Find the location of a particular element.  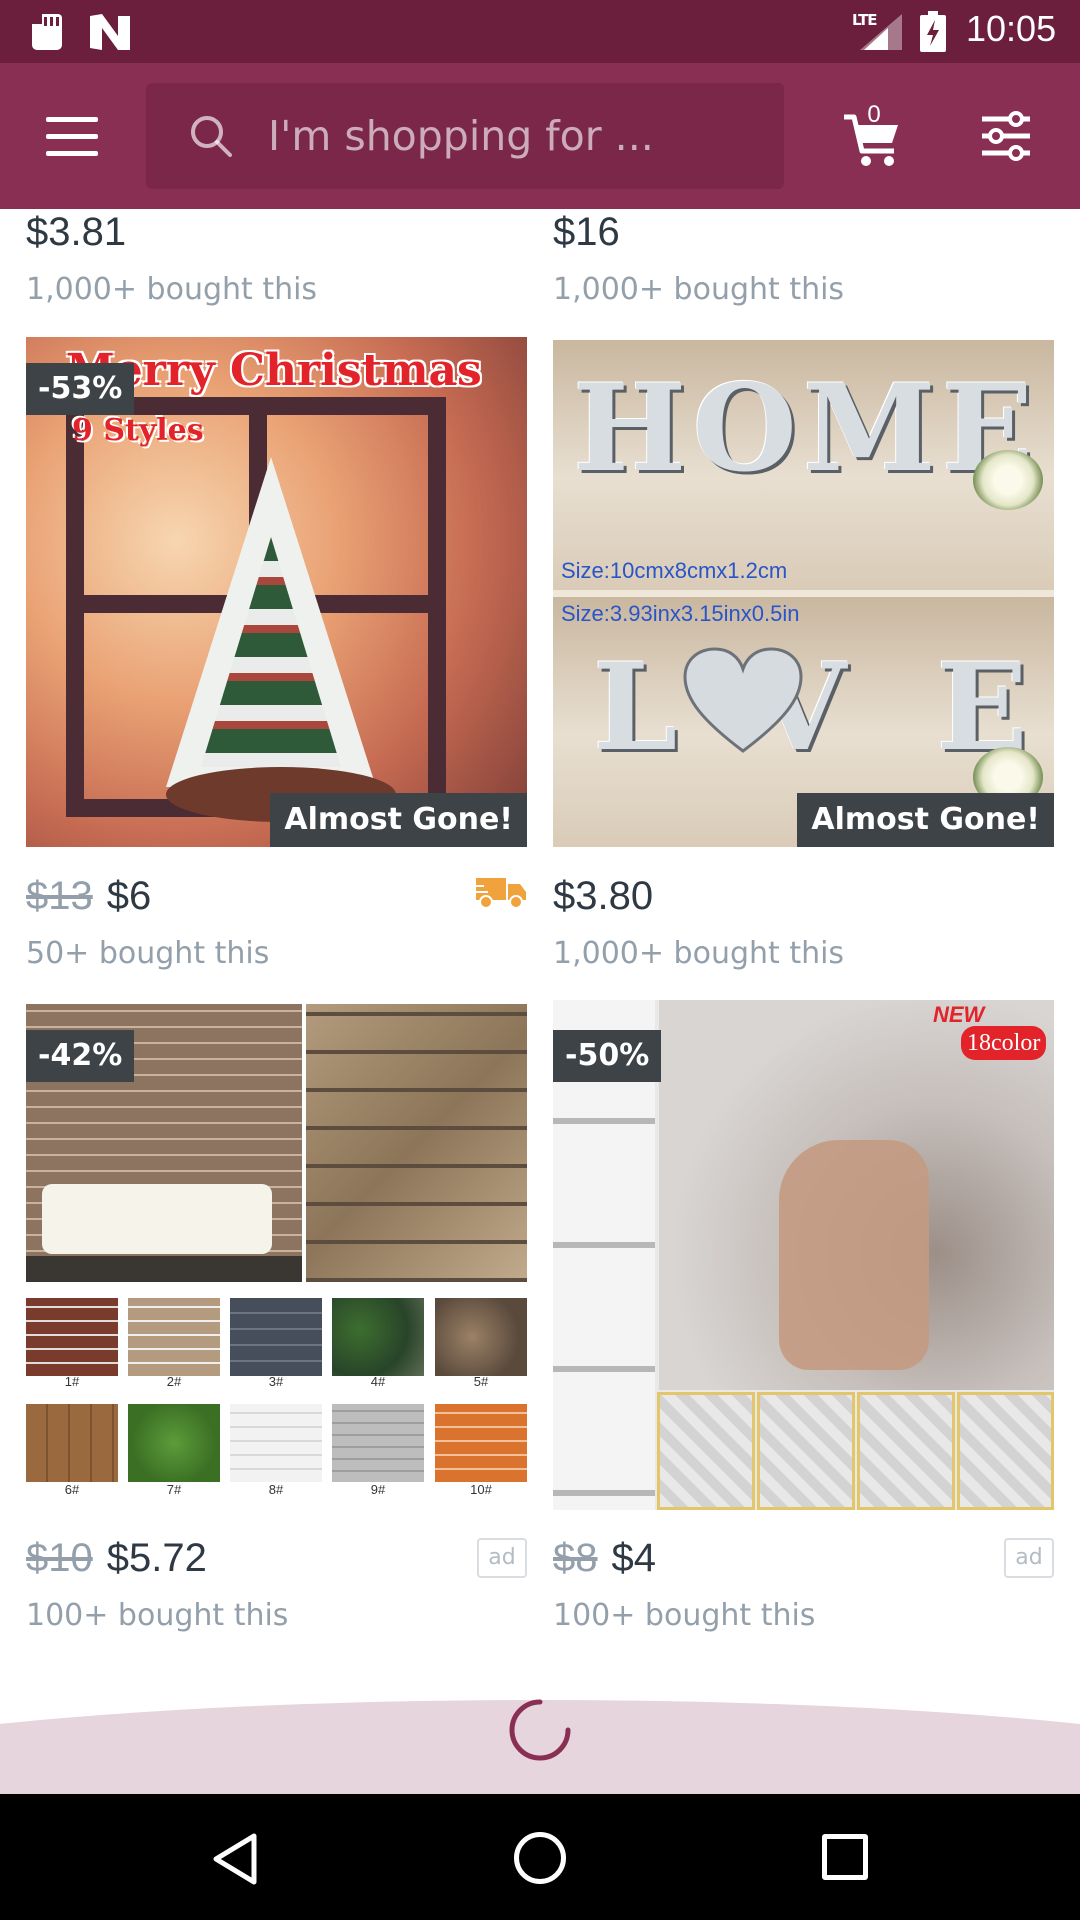

color-count-tag: 18color is located at coordinates (1004, 1043).